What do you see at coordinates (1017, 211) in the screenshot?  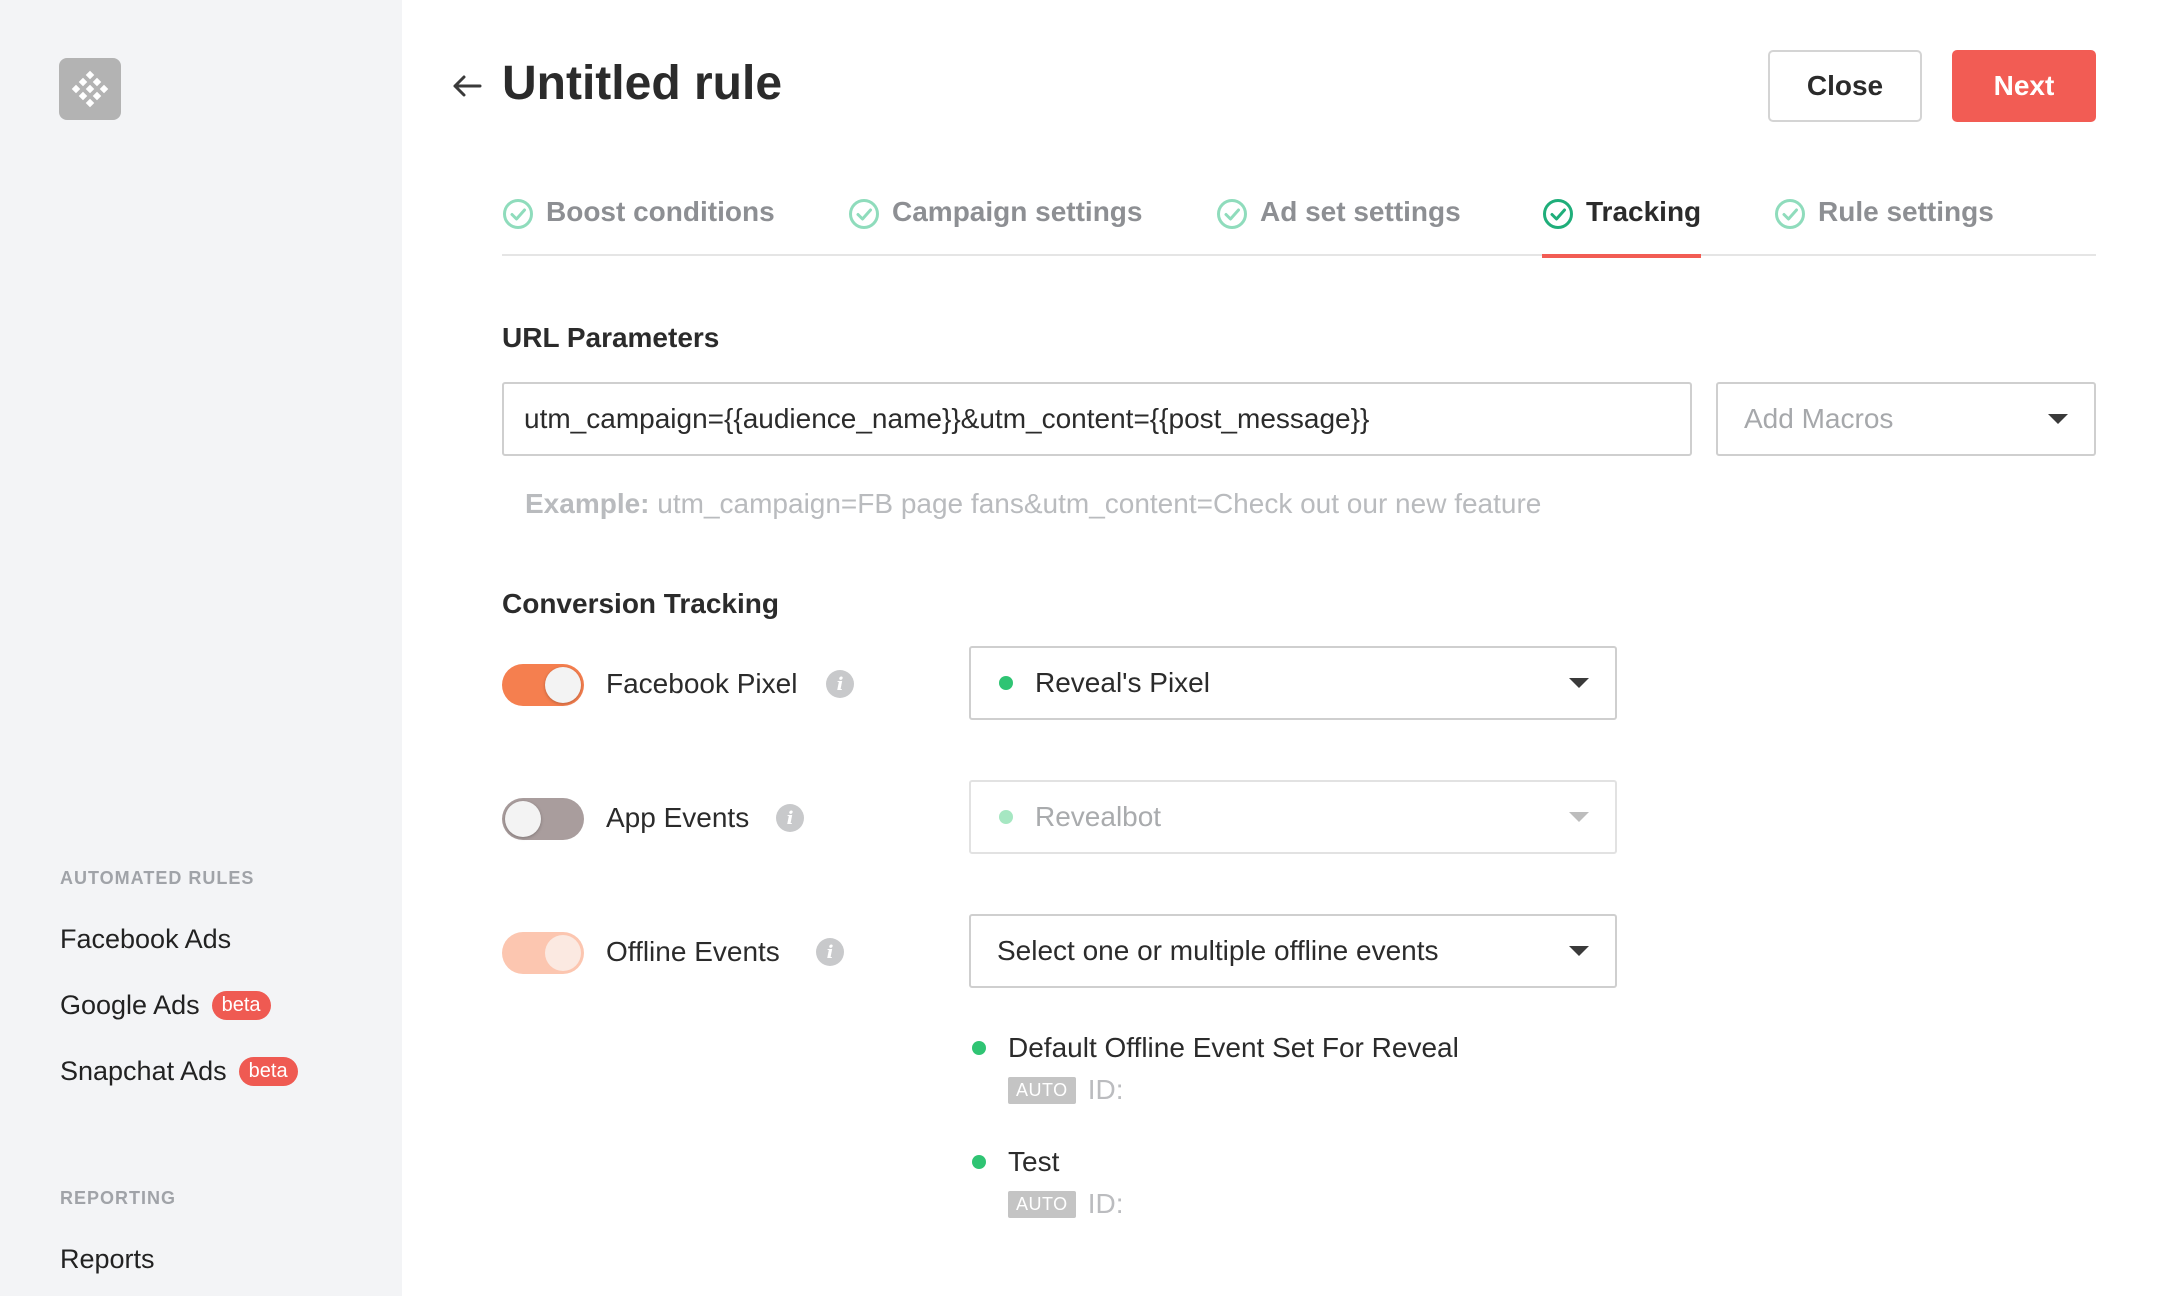 I see `tab-label: Campaign settings` at bounding box center [1017, 211].